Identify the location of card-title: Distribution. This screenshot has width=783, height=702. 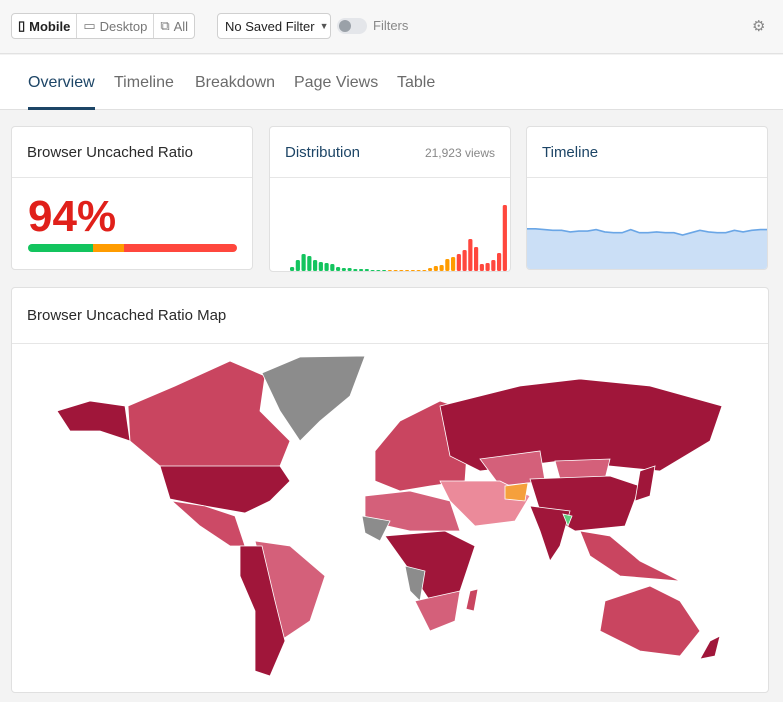
(323, 152).